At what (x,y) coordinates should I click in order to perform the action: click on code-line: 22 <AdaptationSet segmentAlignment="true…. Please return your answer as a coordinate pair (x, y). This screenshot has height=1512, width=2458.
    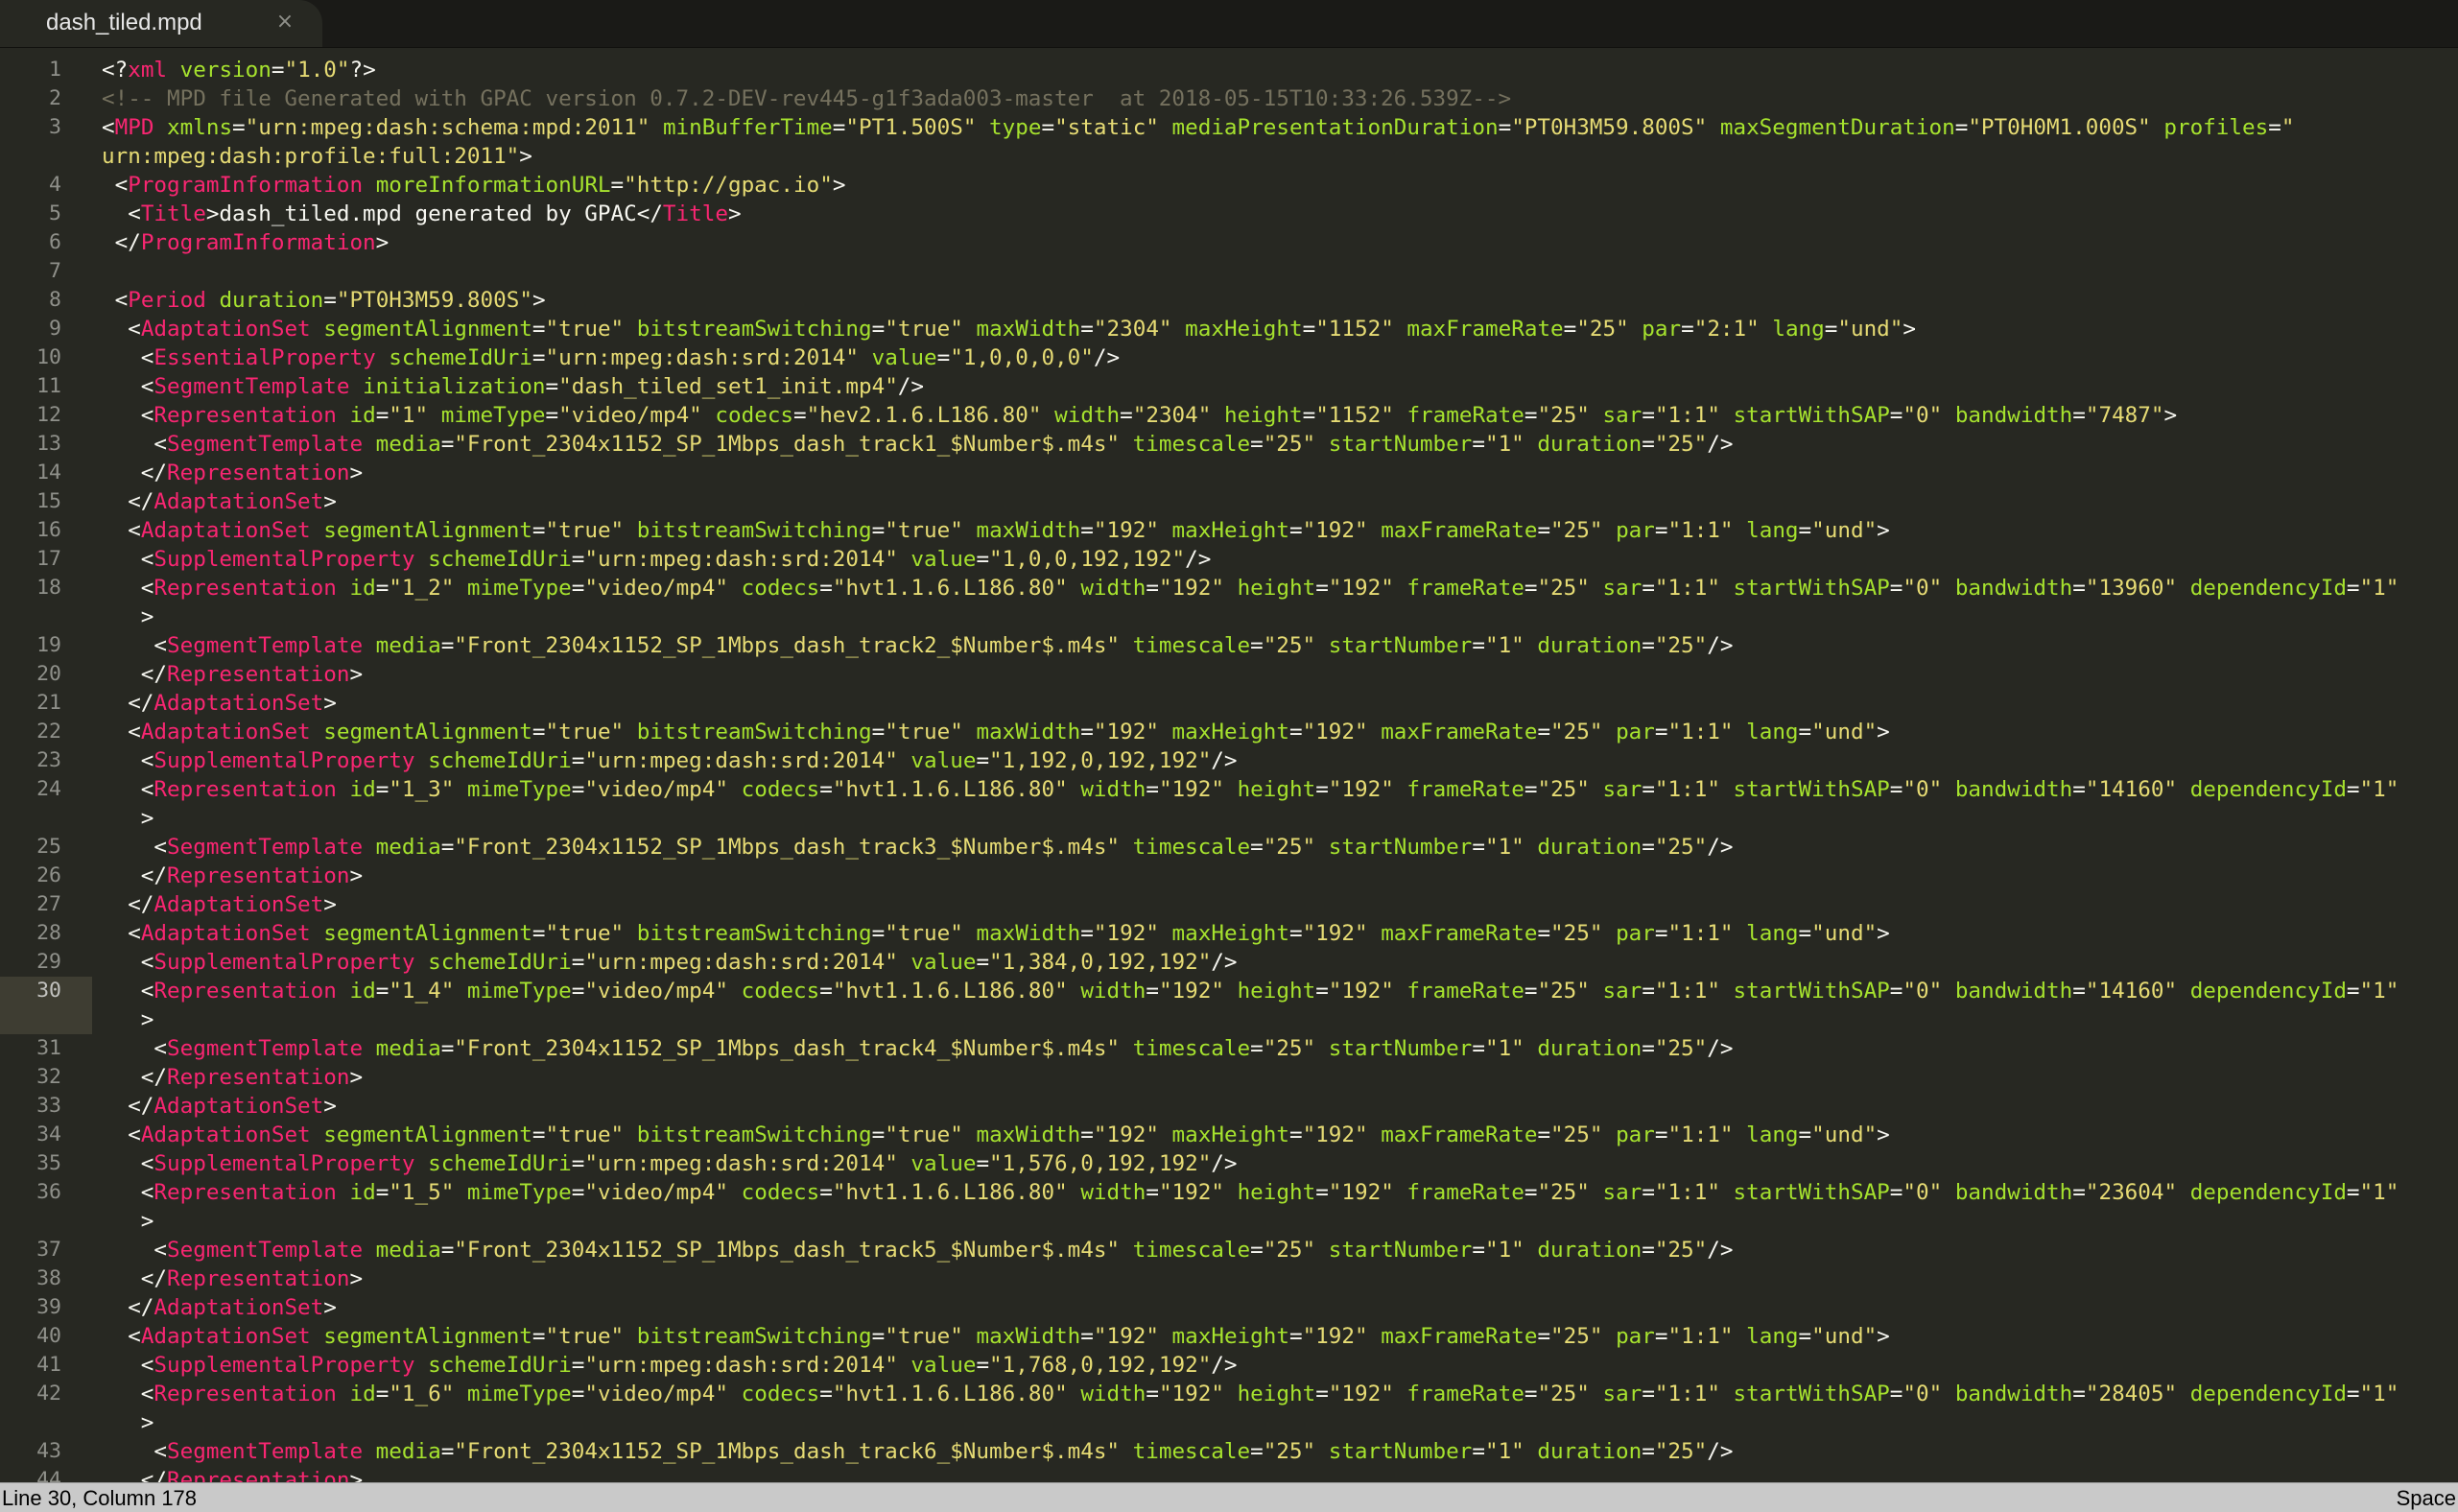
    Looking at the image, I should click on (1229, 732).